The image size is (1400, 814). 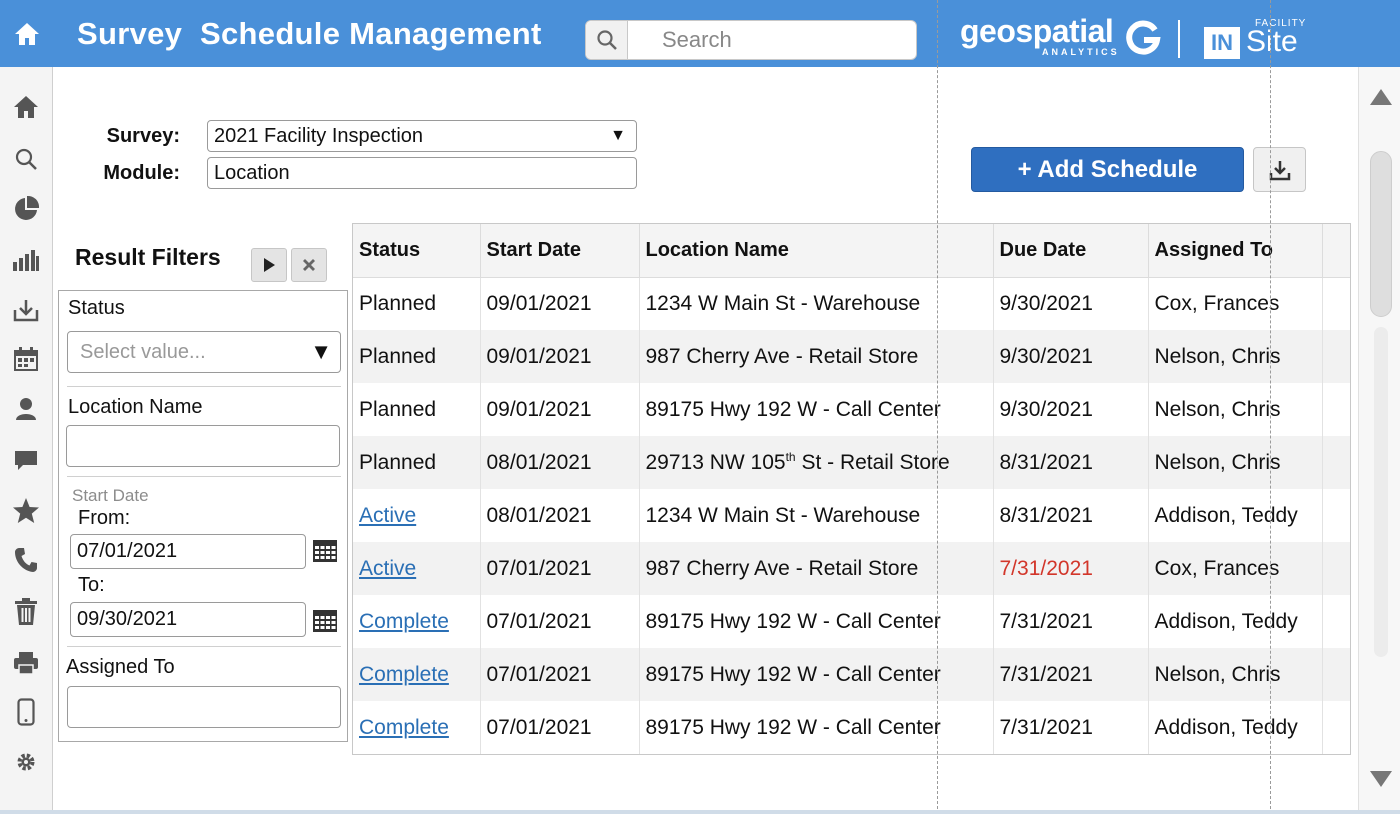 What do you see at coordinates (1081, 52) in the screenshot?
I see `brand-subtitle: ANALYTICS` at bounding box center [1081, 52].